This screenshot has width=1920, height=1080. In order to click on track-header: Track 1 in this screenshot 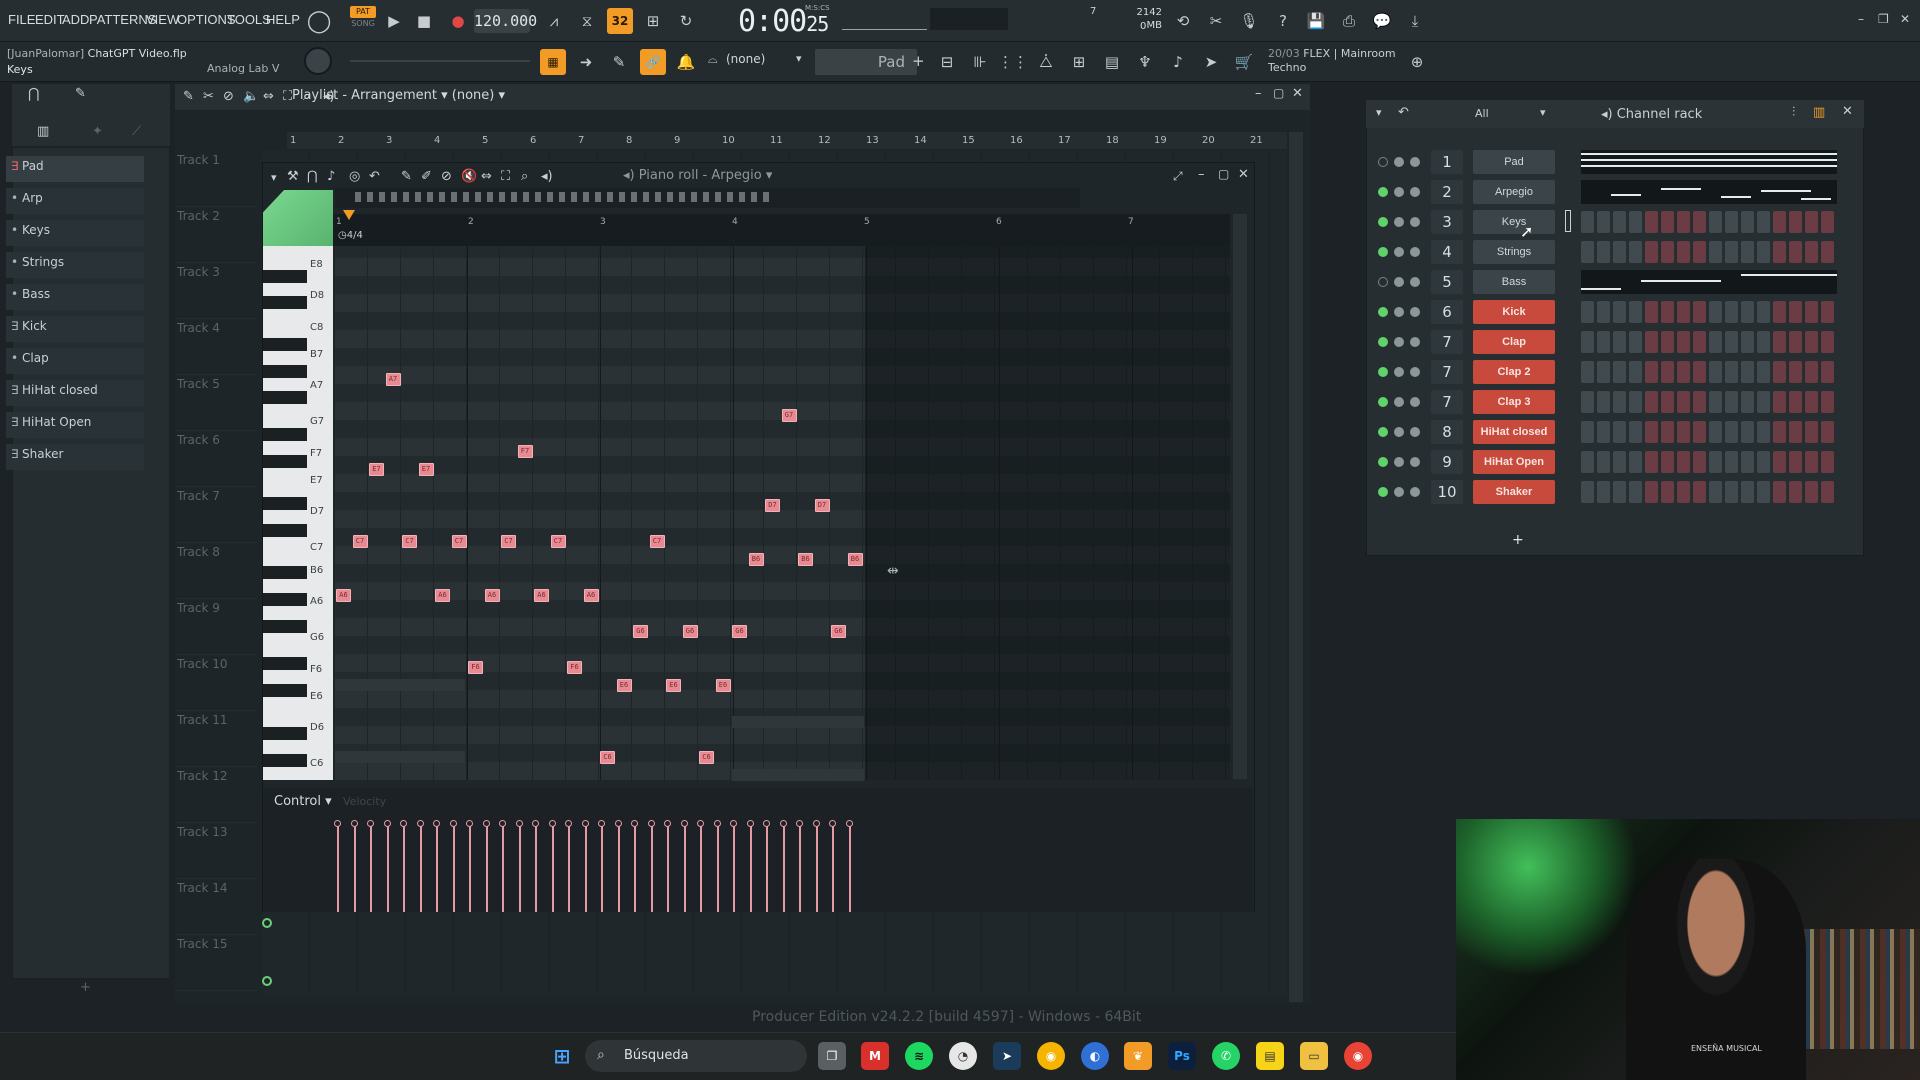, I will do `click(217, 179)`.